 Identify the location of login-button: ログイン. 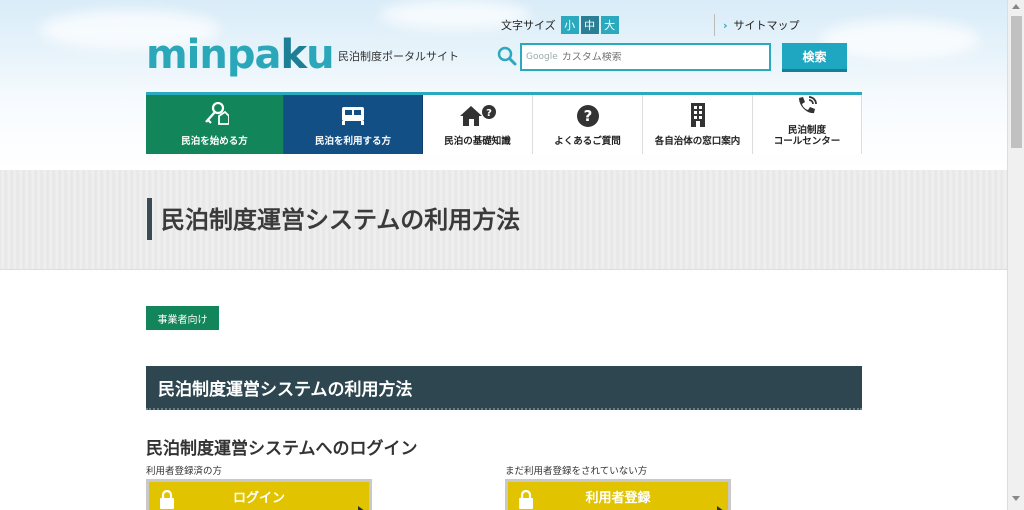
(259, 494).